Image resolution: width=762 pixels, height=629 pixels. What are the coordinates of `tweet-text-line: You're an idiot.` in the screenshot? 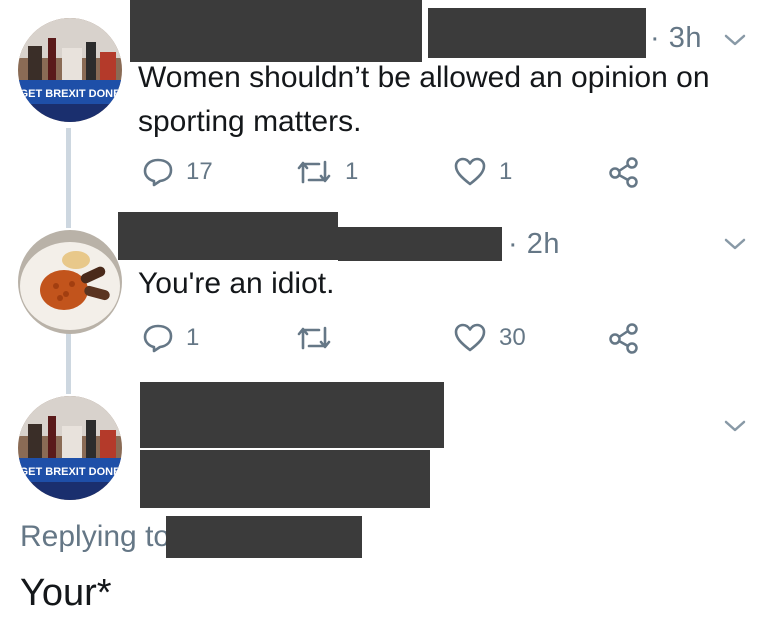 It's located at (236, 283).